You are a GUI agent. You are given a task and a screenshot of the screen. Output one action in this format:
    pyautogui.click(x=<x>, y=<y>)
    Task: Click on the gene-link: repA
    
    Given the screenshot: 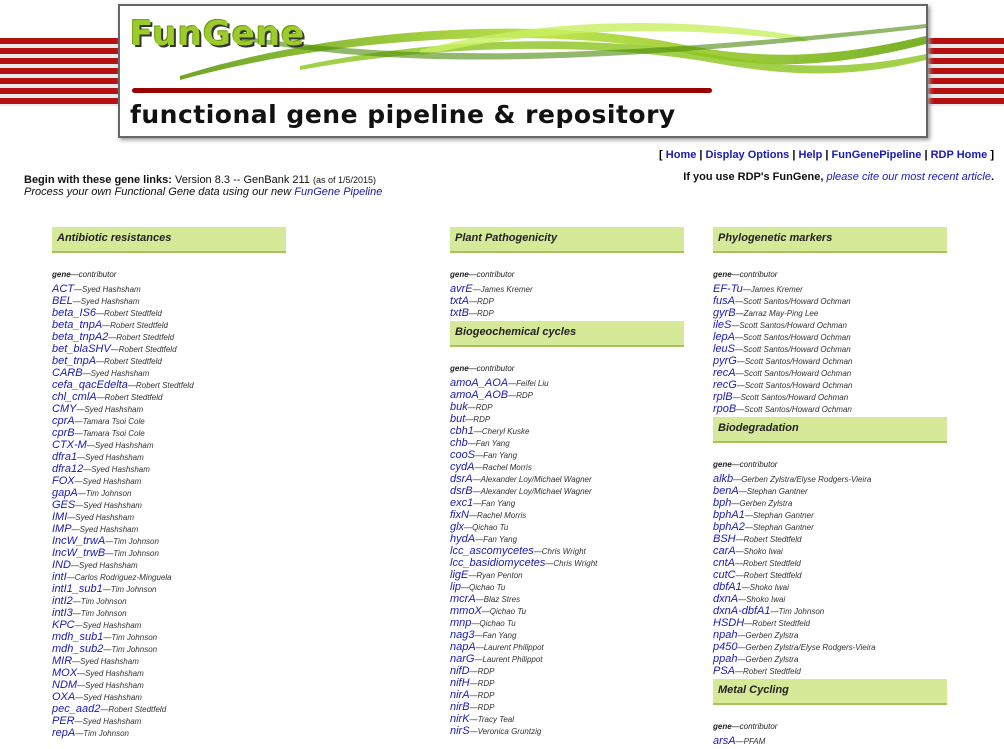 What is the action you would take?
    pyautogui.click(x=63, y=733)
    